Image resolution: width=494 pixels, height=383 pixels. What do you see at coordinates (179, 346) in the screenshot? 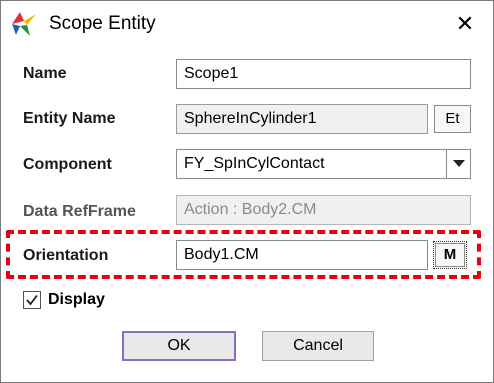
I see `ok-button: OK` at bounding box center [179, 346].